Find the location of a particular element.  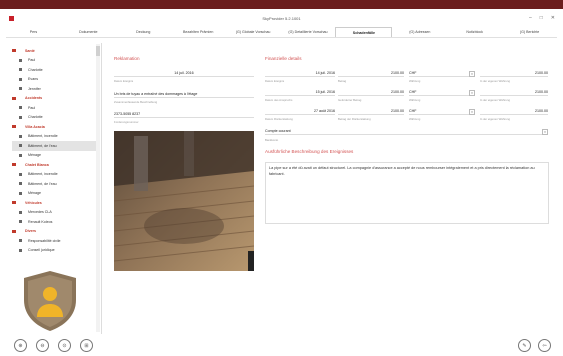

tree-item: Conseil juridique is located at coordinates (54, 251).